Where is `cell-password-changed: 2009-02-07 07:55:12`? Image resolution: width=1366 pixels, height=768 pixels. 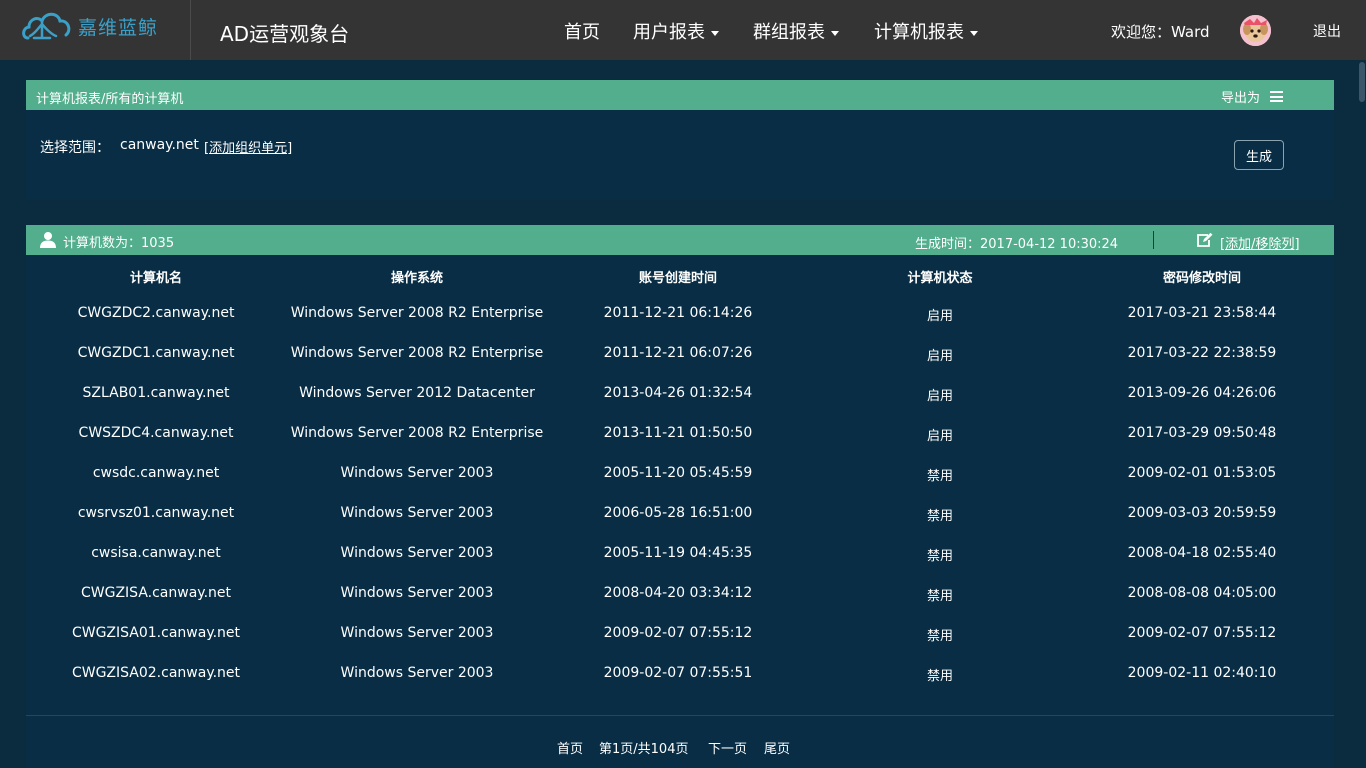
cell-password-changed: 2009-02-07 07:55:12 is located at coordinates (1202, 633).